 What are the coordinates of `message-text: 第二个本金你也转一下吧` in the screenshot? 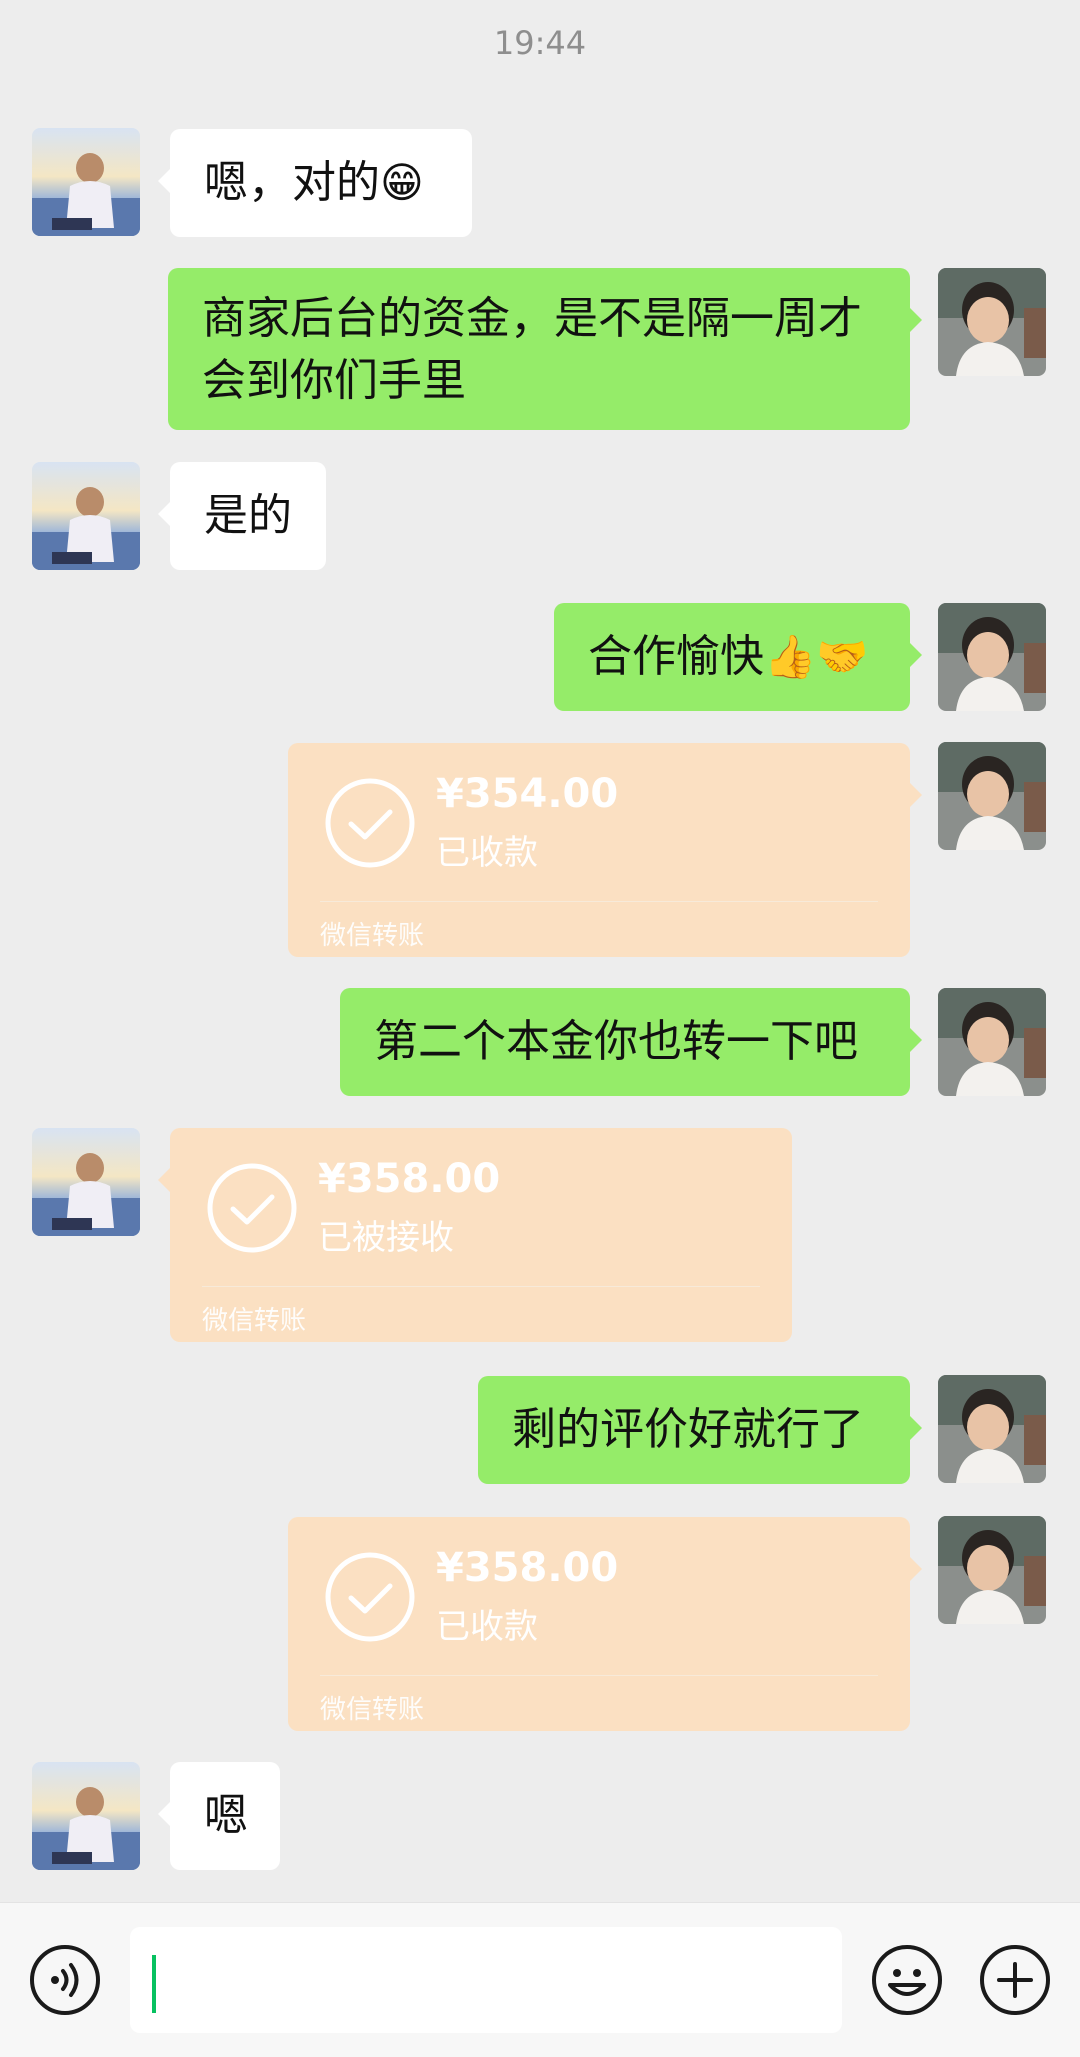 It's located at (616, 1041).